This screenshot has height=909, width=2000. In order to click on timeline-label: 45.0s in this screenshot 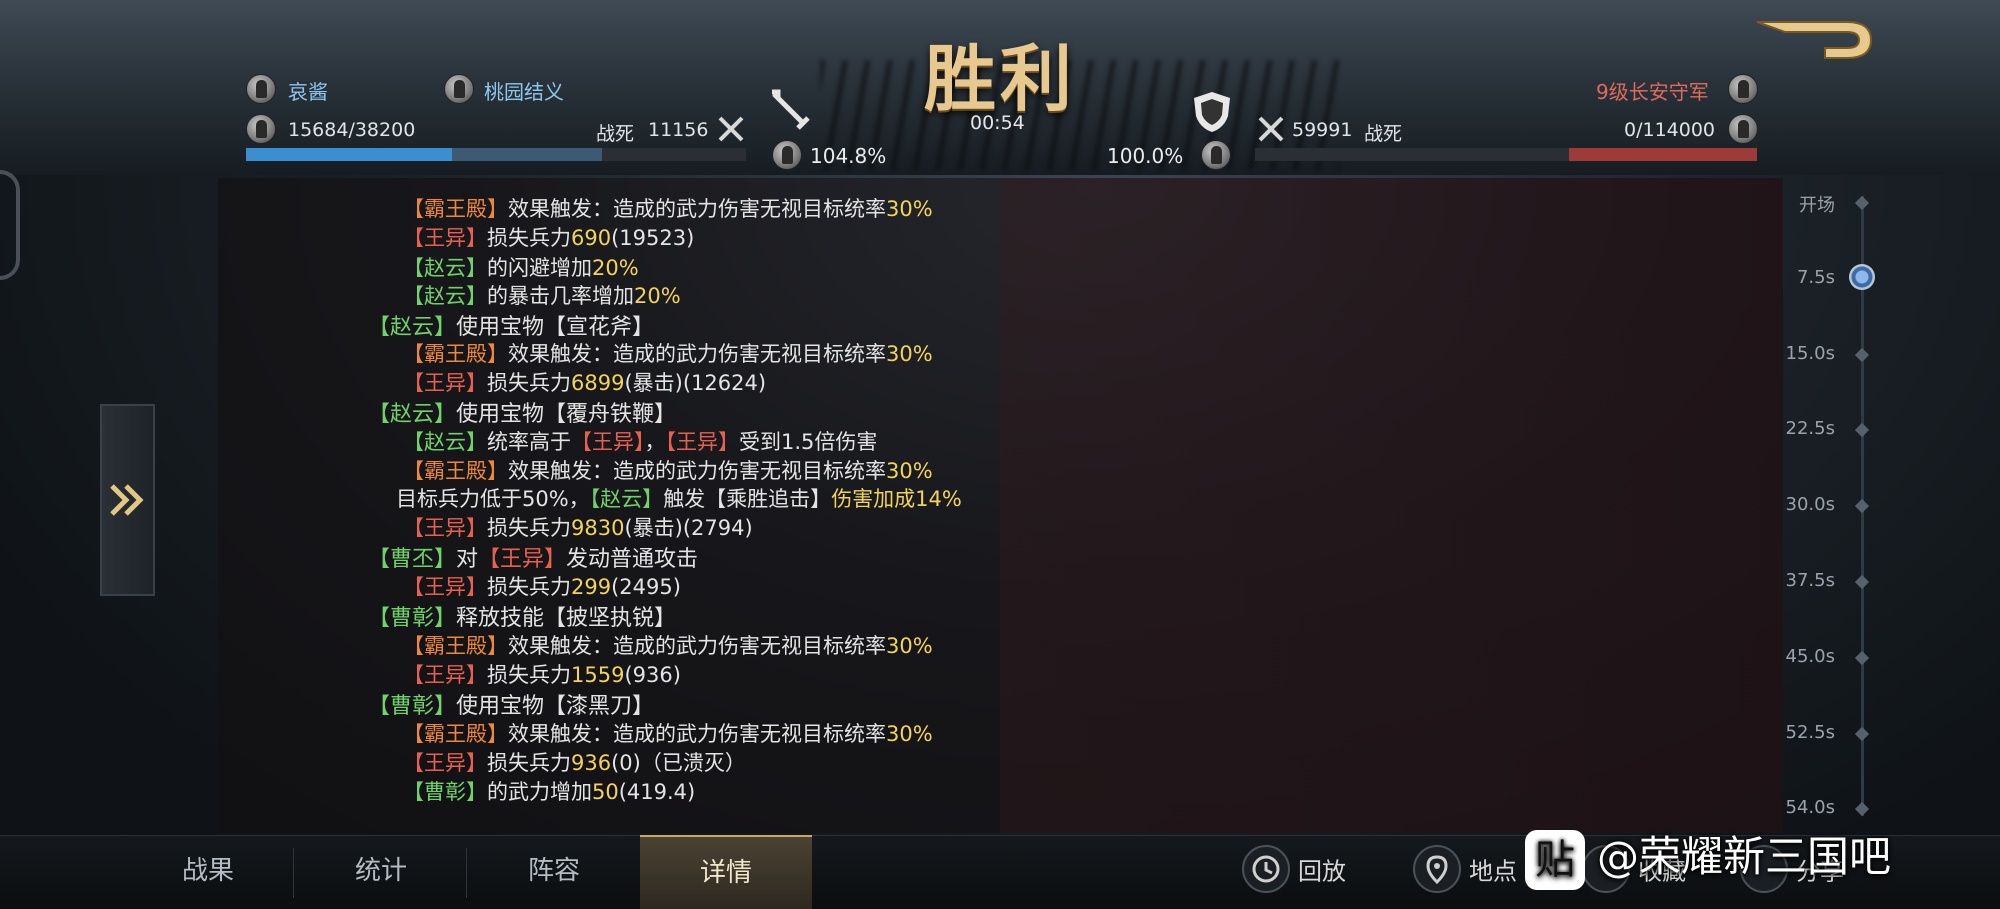, I will do `click(1805, 656)`.